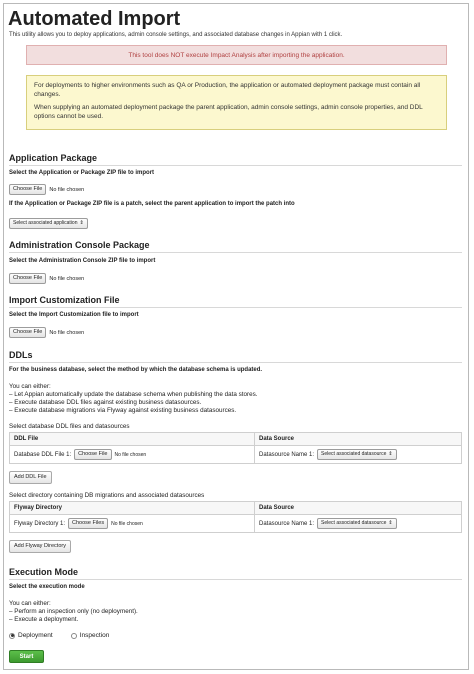  Describe the element at coordinates (28, 332) in the screenshot. I see `customization-choose-file-button: Choose File` at that location.